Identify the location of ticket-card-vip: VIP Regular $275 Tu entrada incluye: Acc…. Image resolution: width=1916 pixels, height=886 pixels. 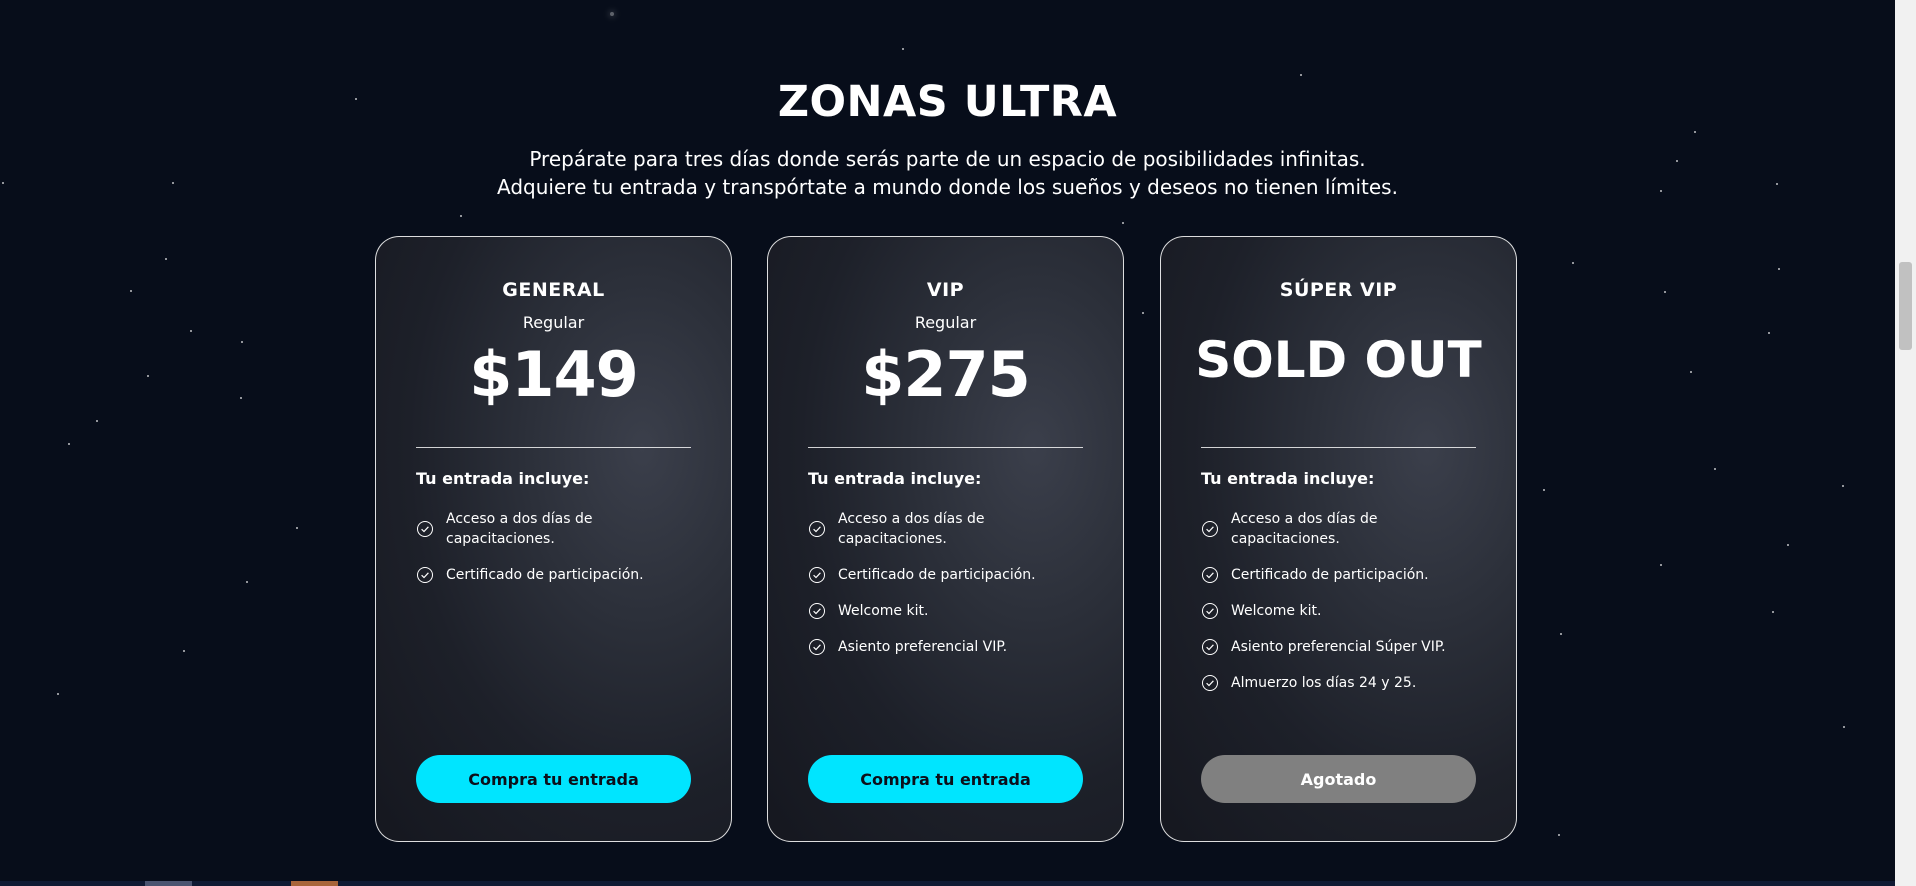
(945, 539).